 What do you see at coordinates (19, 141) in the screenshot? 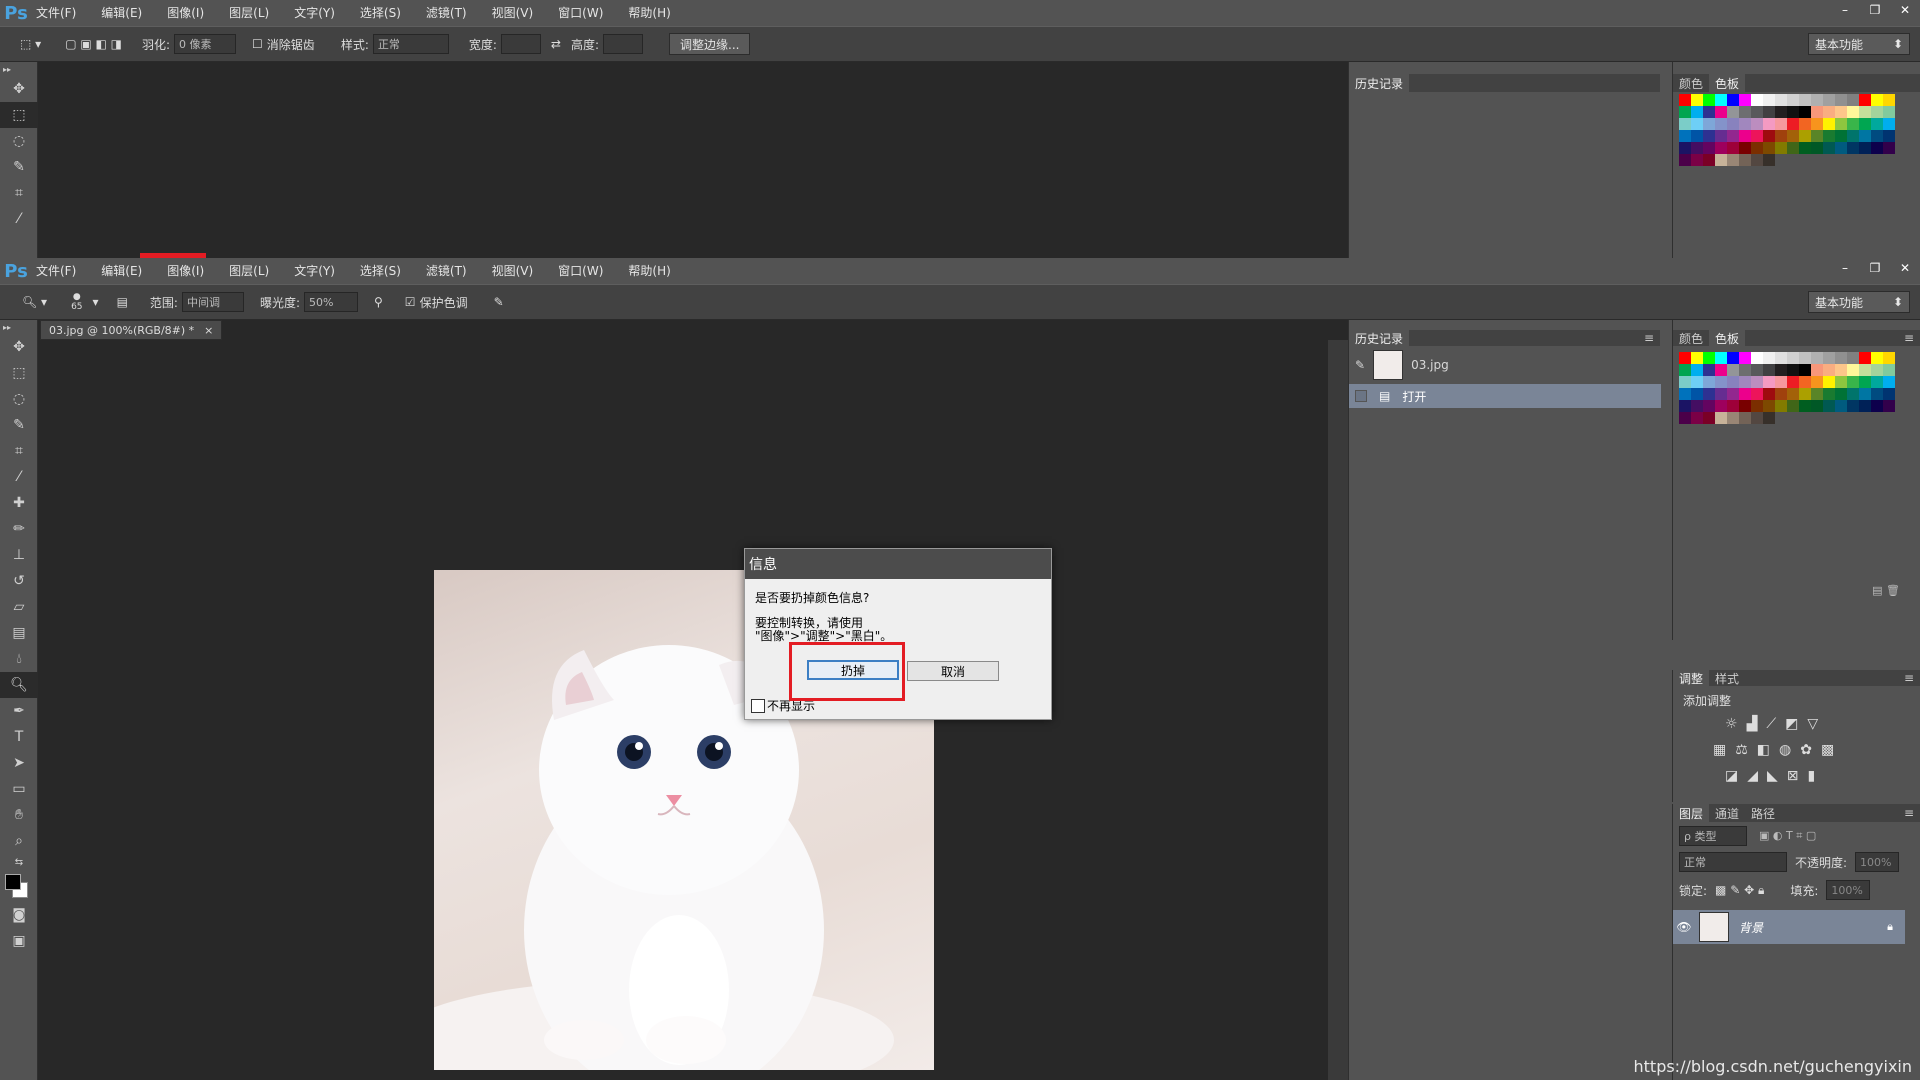
I see `lasso-tool-icon: ◌` at bounding box center [19, 141].